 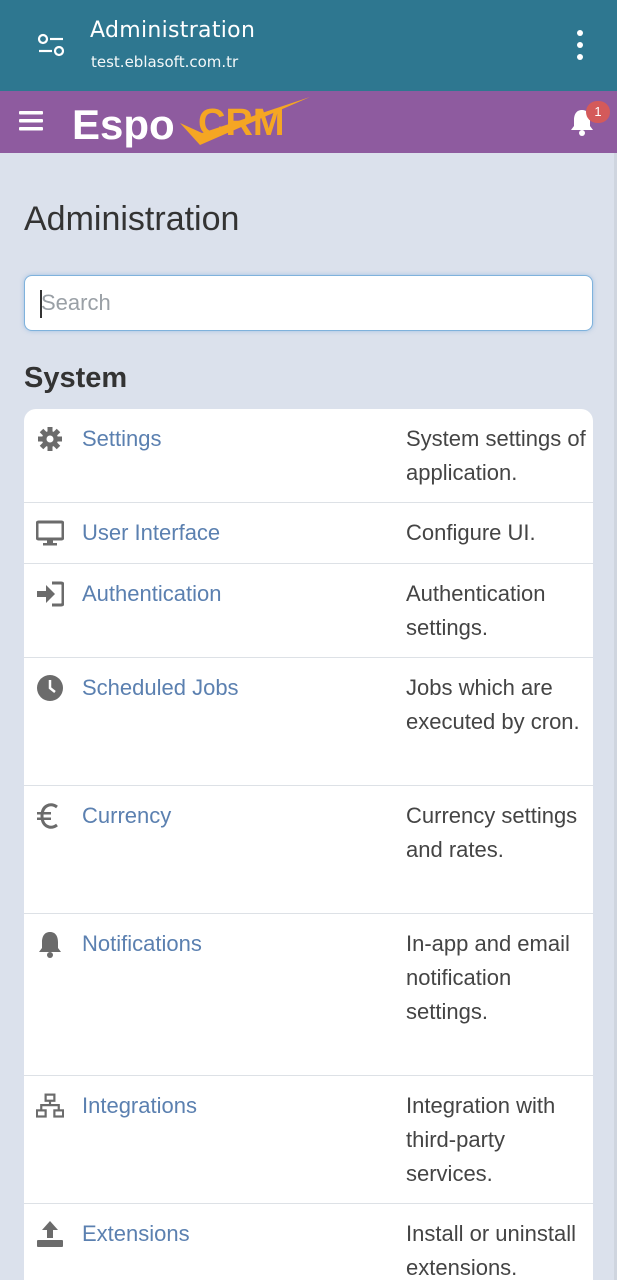 I want to click on integrations-link: Integrations, so click(x=139, y=1106).